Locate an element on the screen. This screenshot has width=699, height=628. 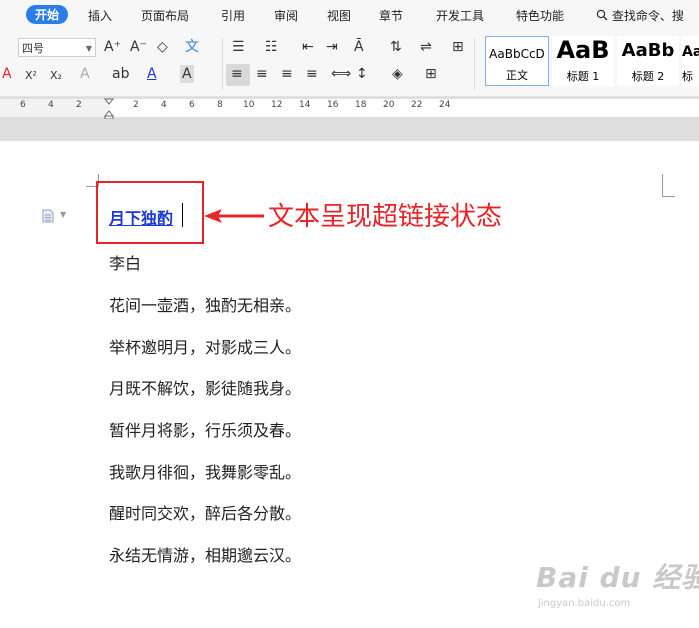
text-effect-icon: A is located at coordinates (7, 74).